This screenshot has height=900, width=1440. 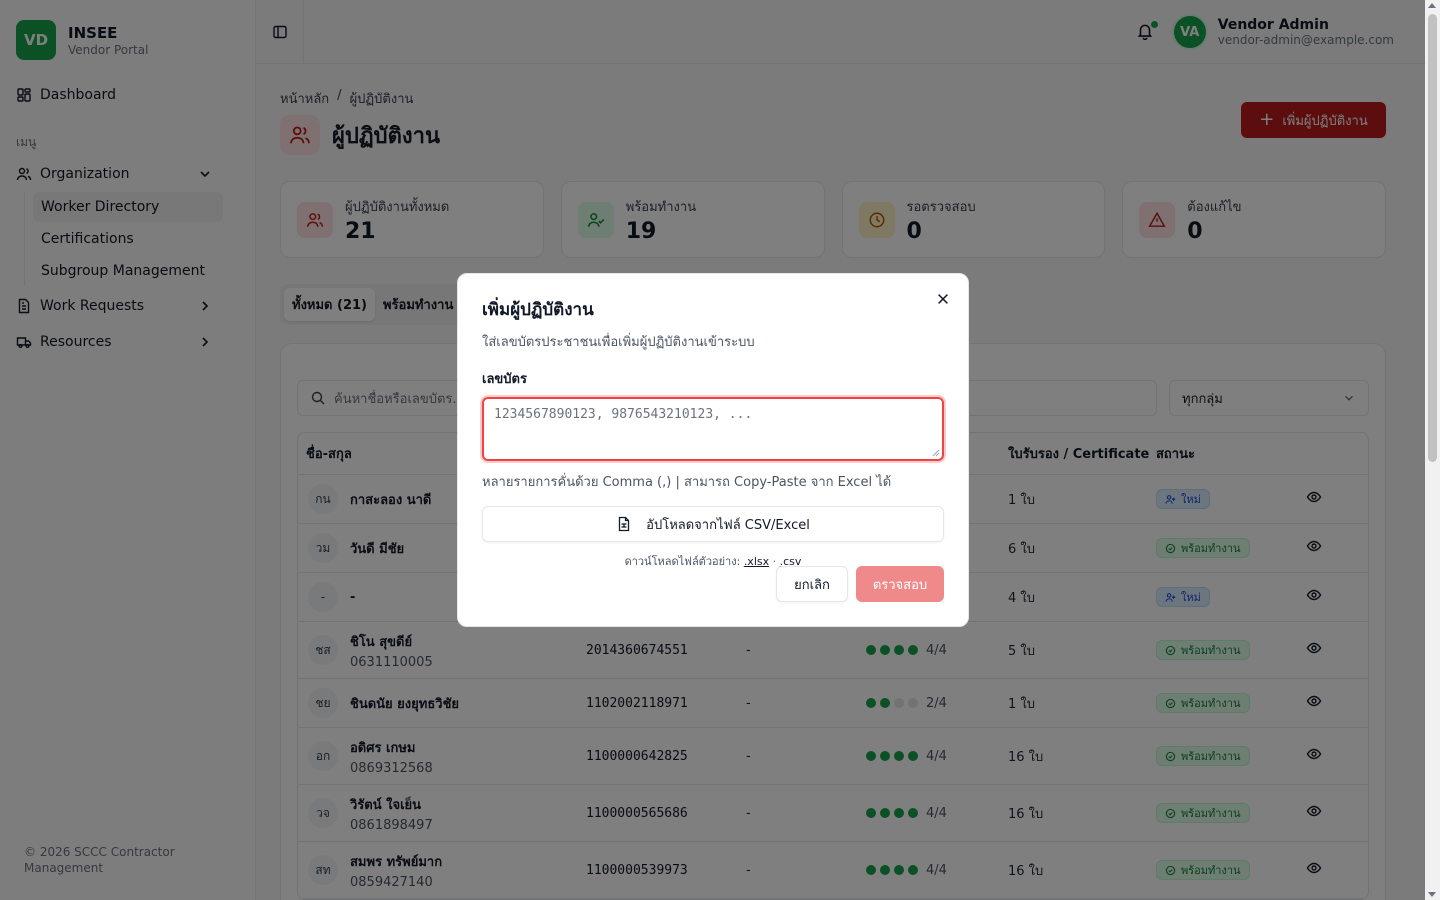 I want to click on close-button, so click(x=943, y=299).